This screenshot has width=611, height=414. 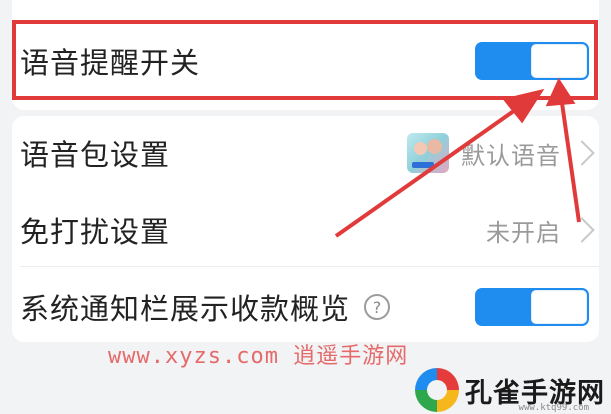 I want to click on logo-mark-icon, so click(x=437, y=390).